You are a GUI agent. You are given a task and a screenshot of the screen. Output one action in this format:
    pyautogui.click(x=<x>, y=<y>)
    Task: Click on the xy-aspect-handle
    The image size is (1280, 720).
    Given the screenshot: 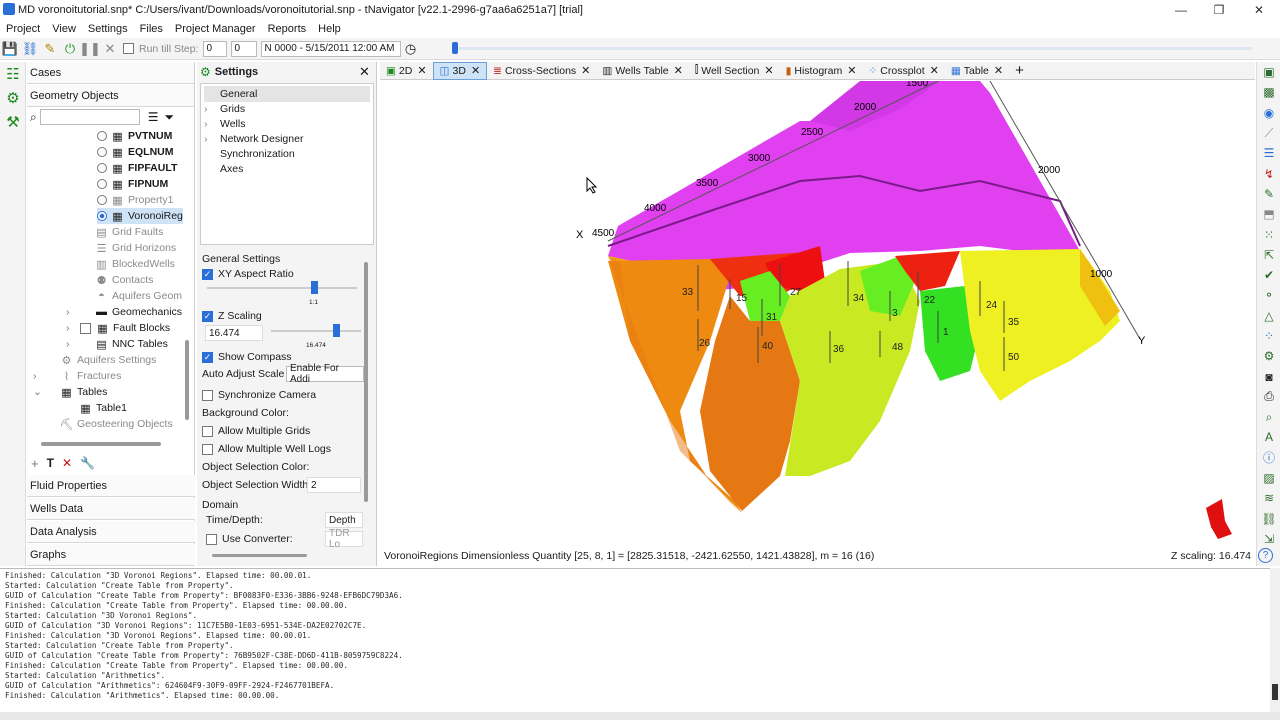 What is the action you would take?
    pyautogui.click(x=314, y=287)
    